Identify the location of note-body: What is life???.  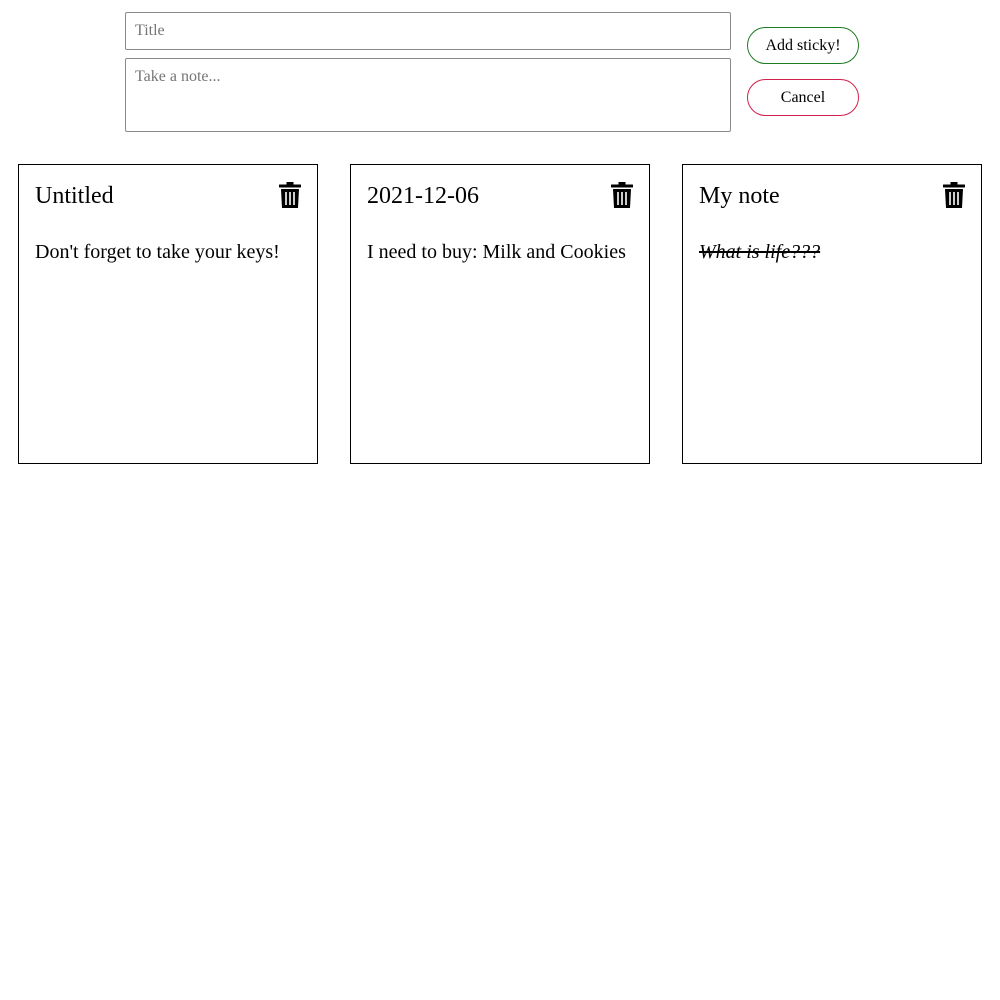
(760, 252).